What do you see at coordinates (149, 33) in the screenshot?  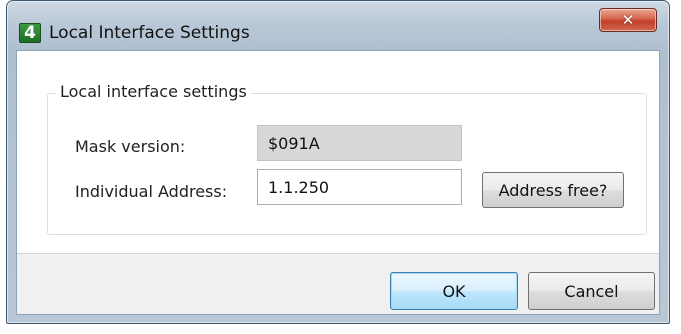 I see `window-title: Local Interface Settings` at bounding box center [149, 33].